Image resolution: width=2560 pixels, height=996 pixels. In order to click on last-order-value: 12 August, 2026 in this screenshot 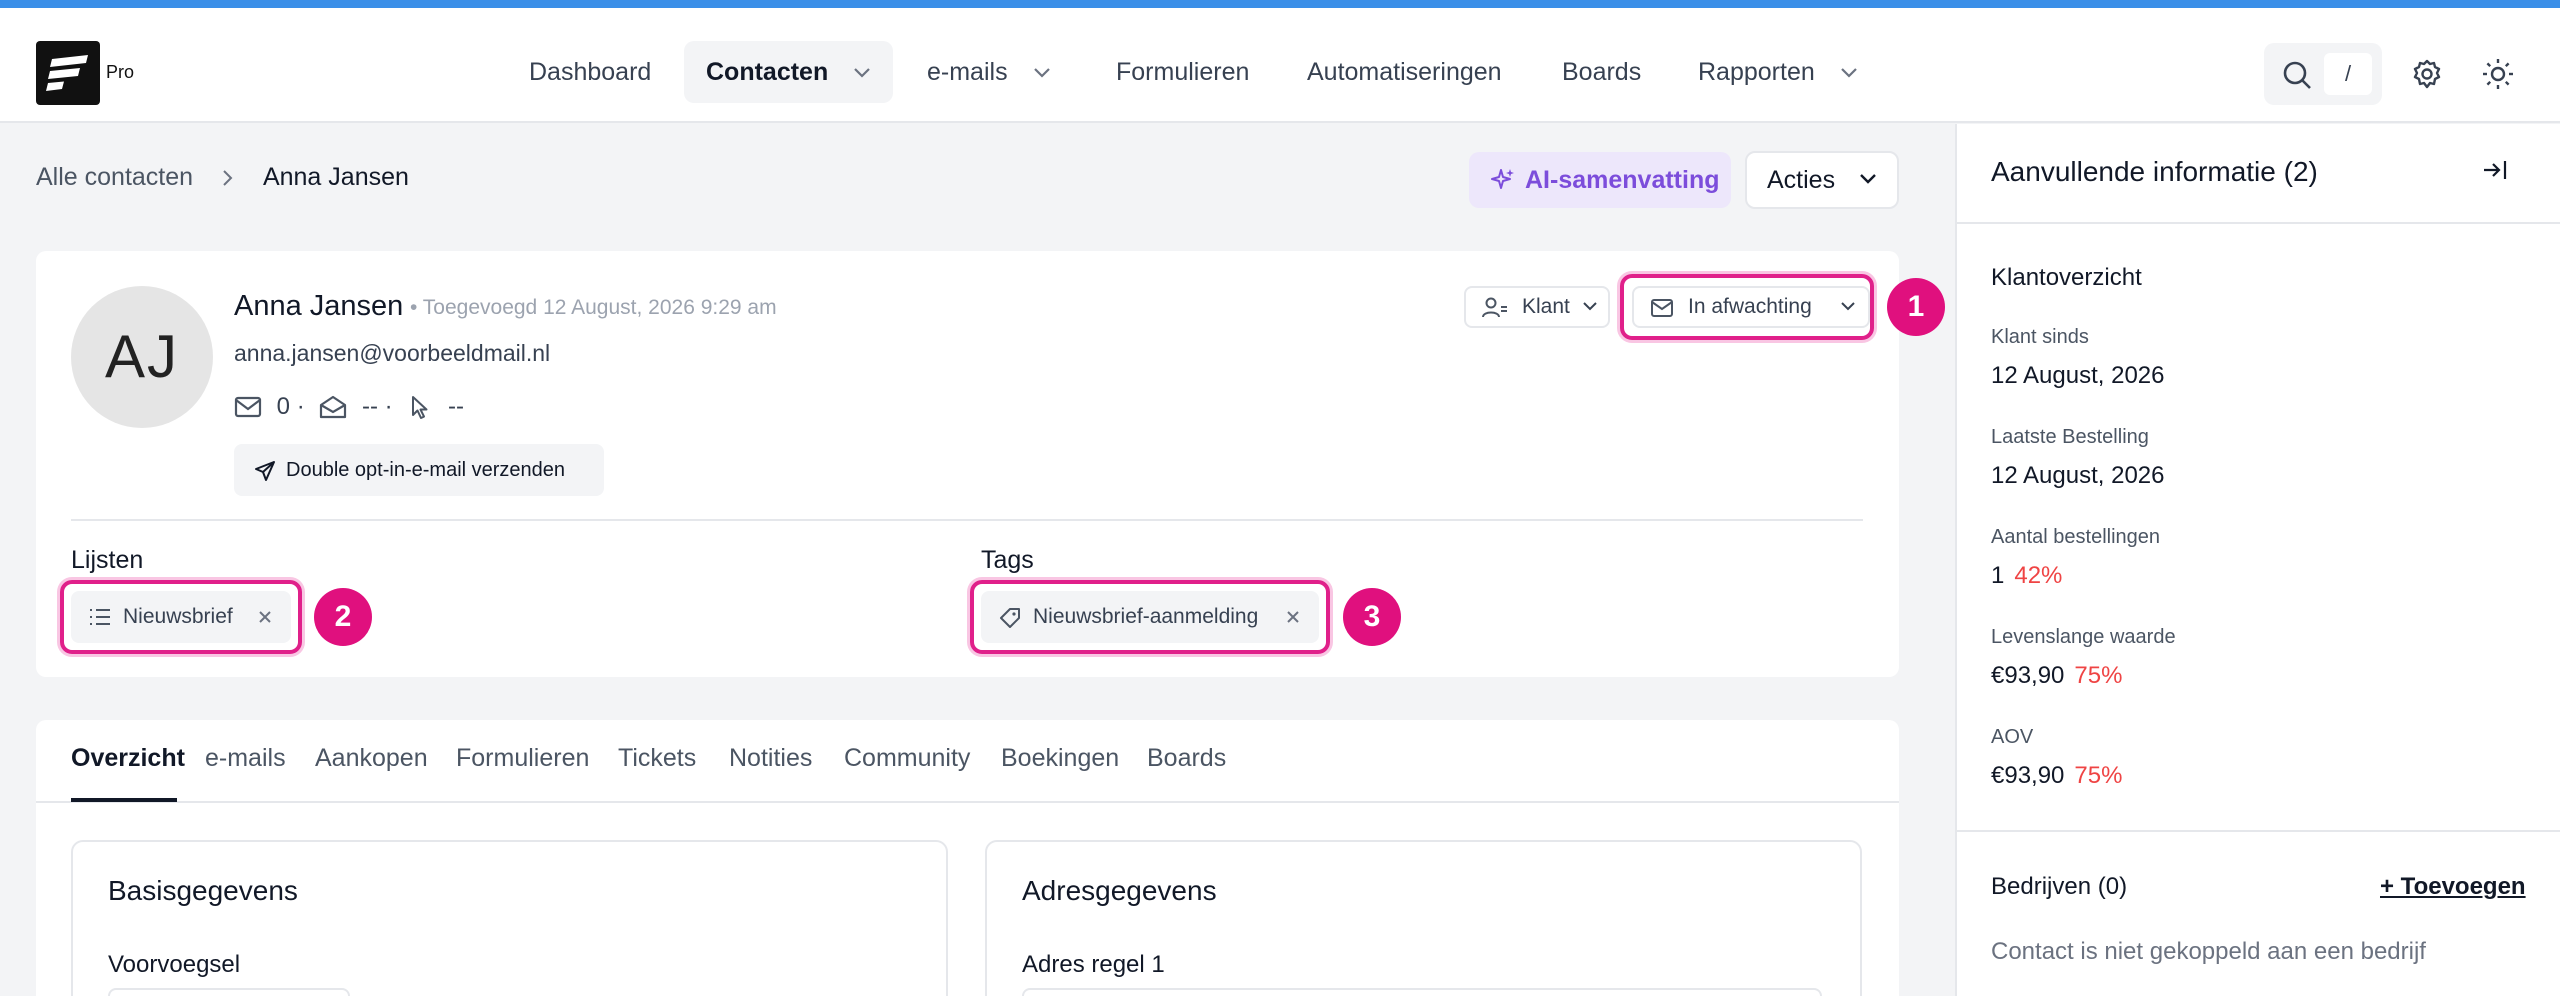, I will do `click(2078, 475)`.